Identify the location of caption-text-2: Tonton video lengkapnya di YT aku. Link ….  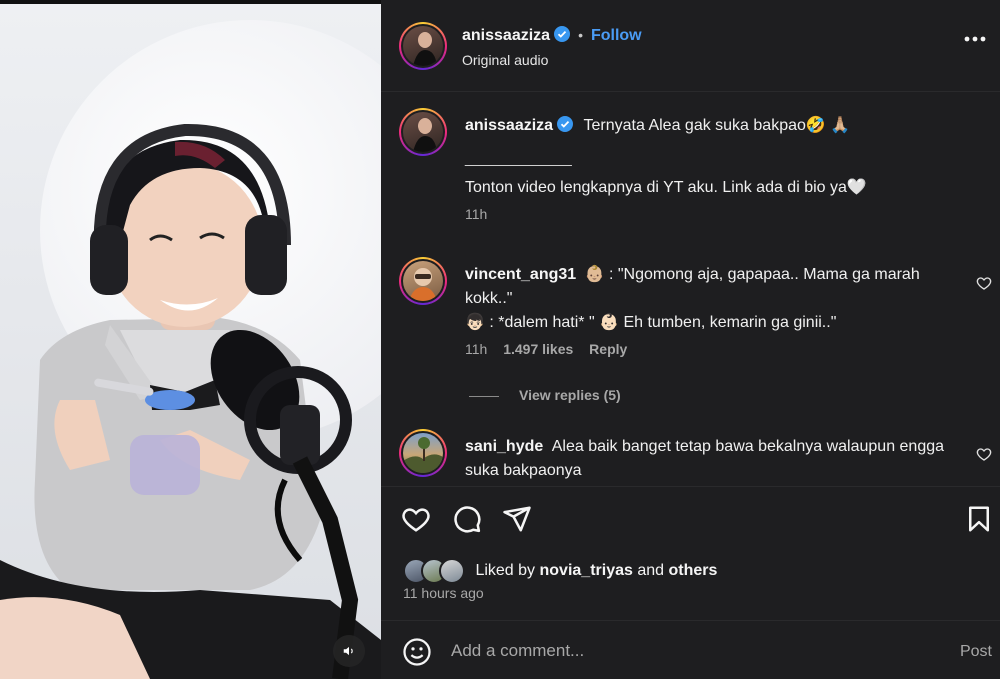
(666, 187).